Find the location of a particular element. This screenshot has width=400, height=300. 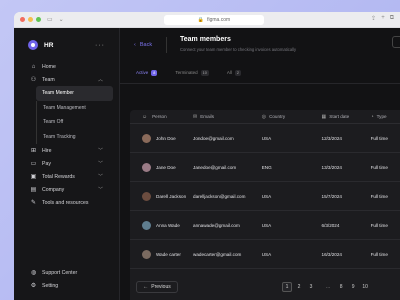

sidebar-item-label: Tools and resources is located at coordinates (65, 202).